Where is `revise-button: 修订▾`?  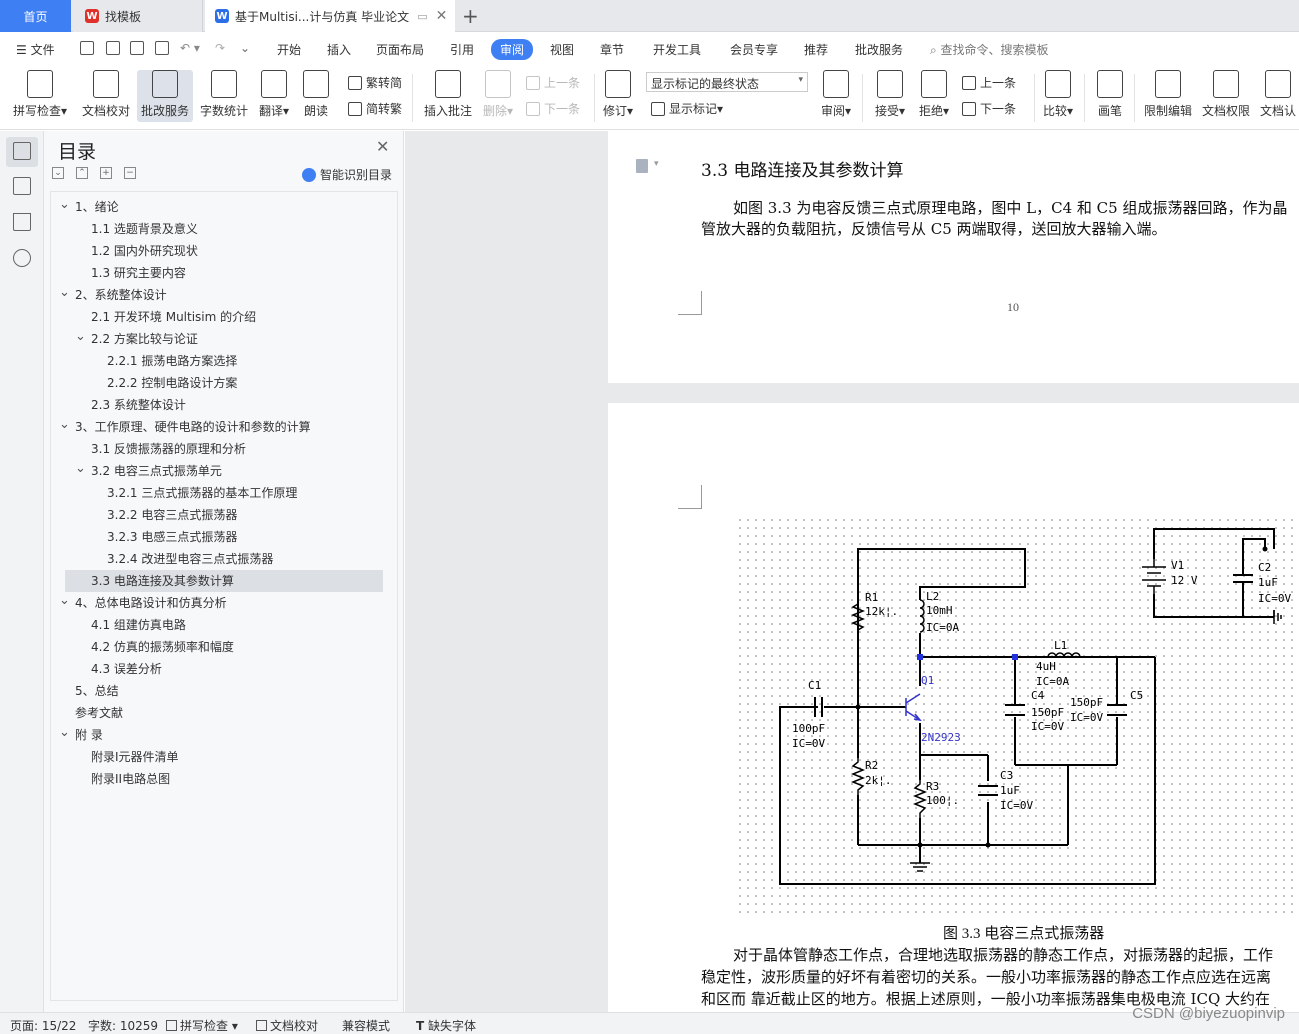 revise-button: 修订▾ is located at coordinates (618, 94).